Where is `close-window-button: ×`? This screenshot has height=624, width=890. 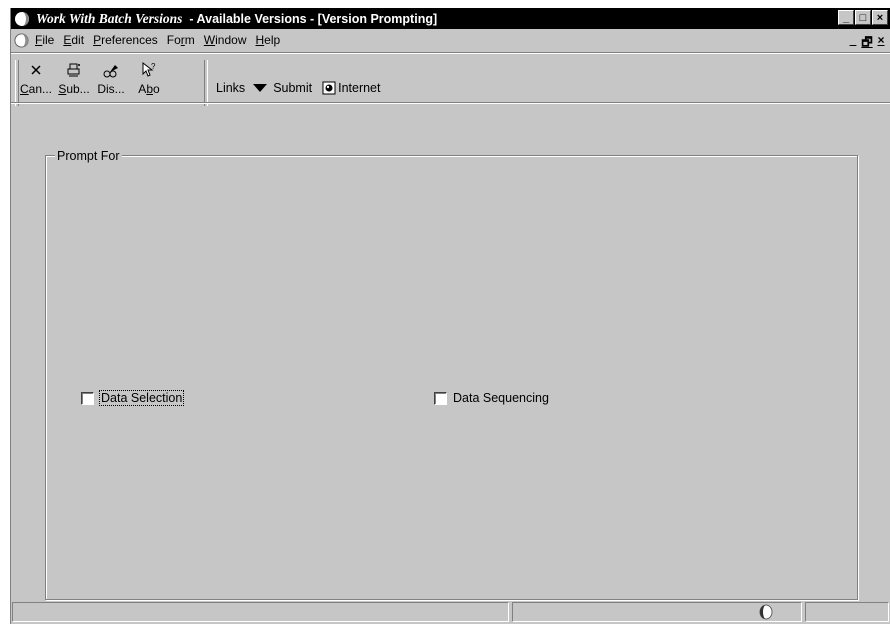
close-window-button: × is located at coordinates (880, 17).